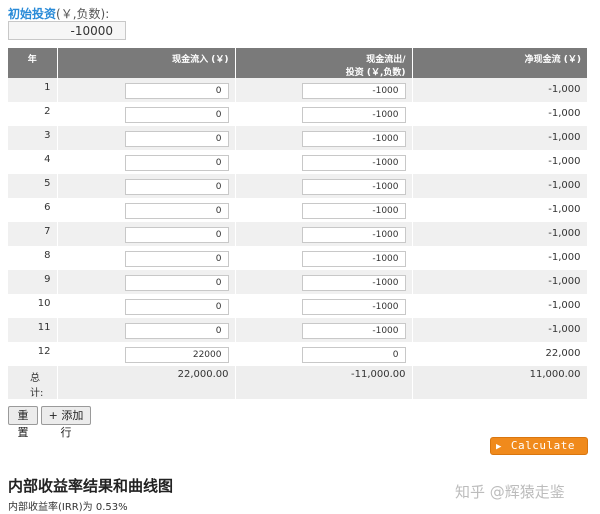 The image size is (600, 514). I want to click on table-row: 6 -1,000, so click(298, 210).